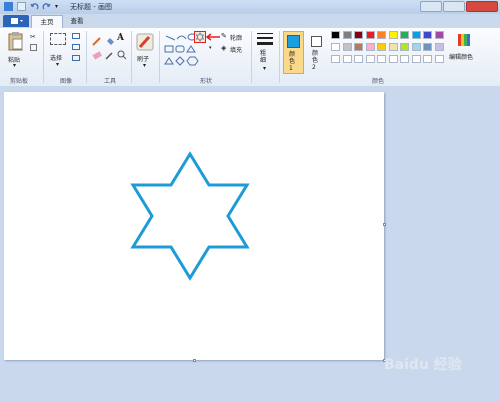 The width and height of the screenshot is (500, 402). Describe the element at coordinates (110, 81) in the screenshot. I see `tools-group-label: 工具` at that location.